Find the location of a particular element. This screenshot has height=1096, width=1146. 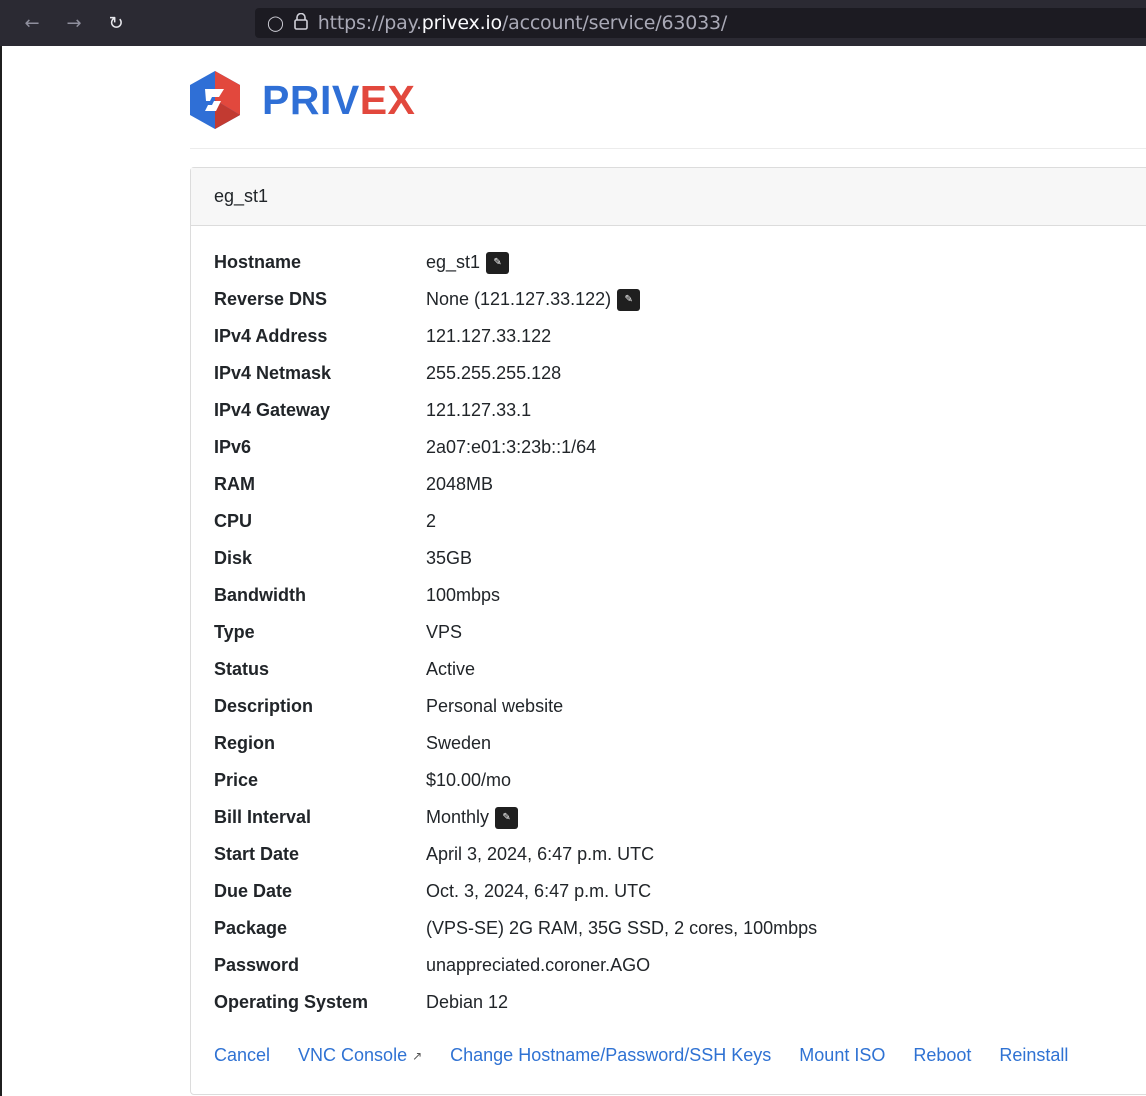

detail-row-disk: Disk 35GB is located at coordinates (515, 558).